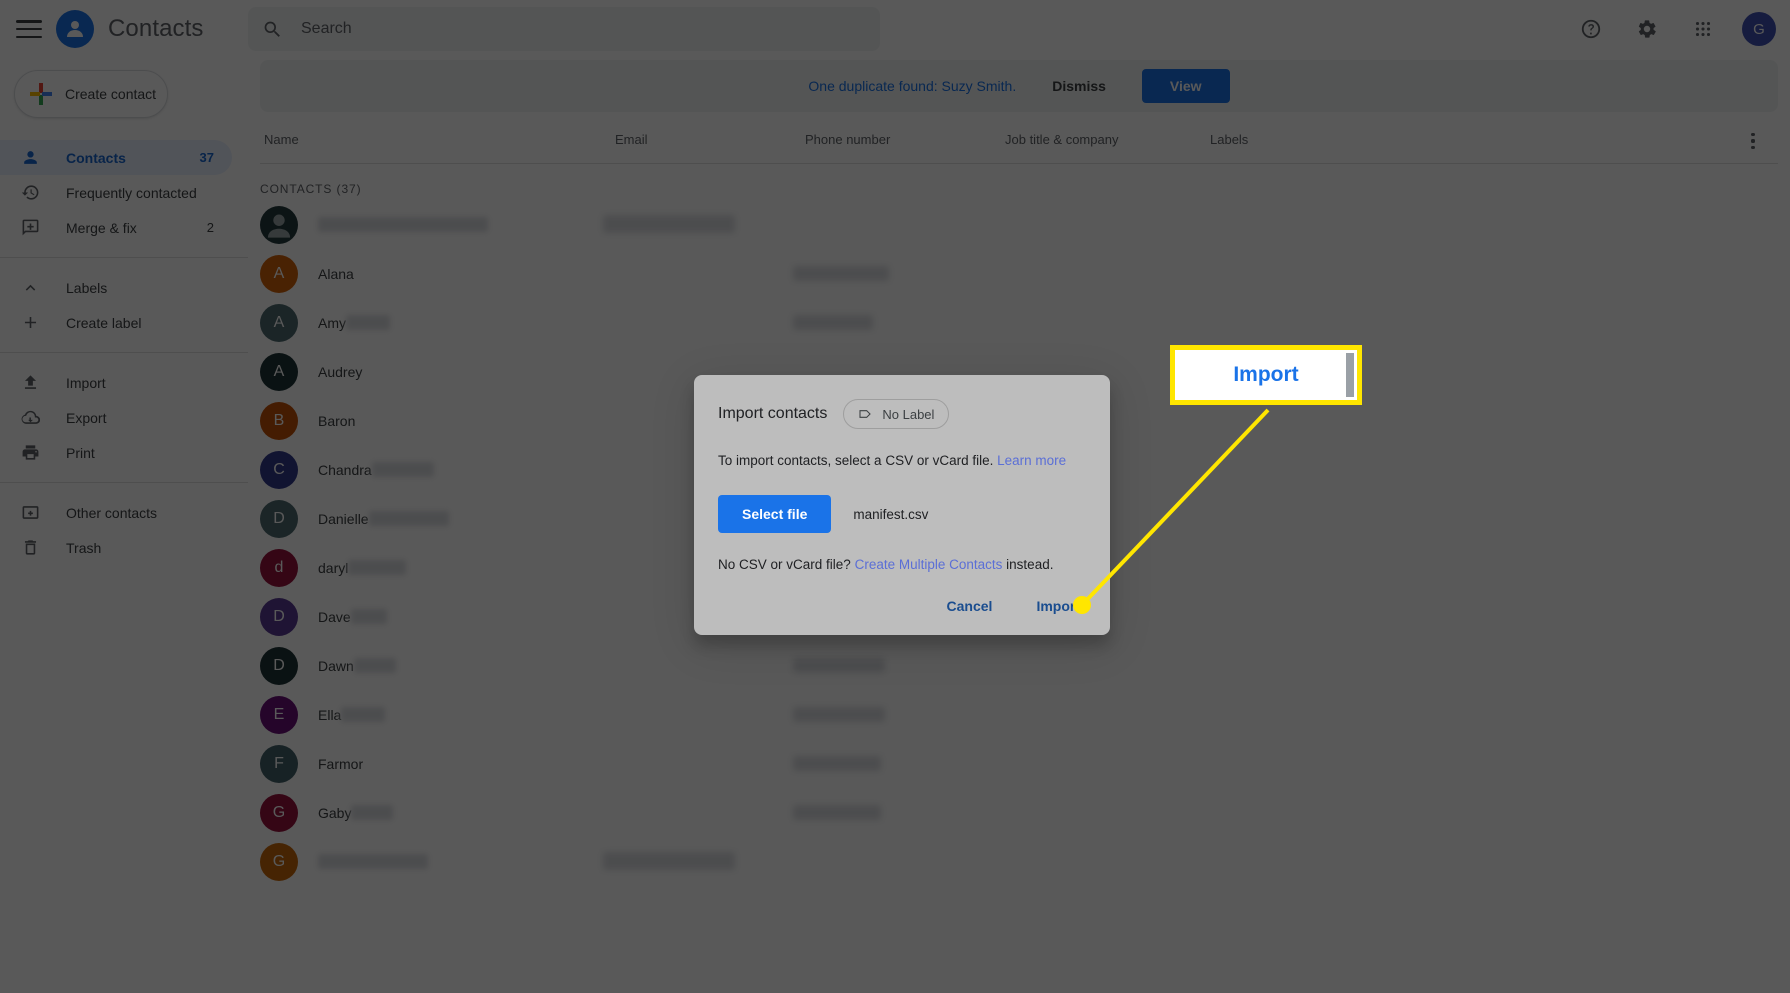  I want to click on no-label-chip: No Label, so click(896, 414).